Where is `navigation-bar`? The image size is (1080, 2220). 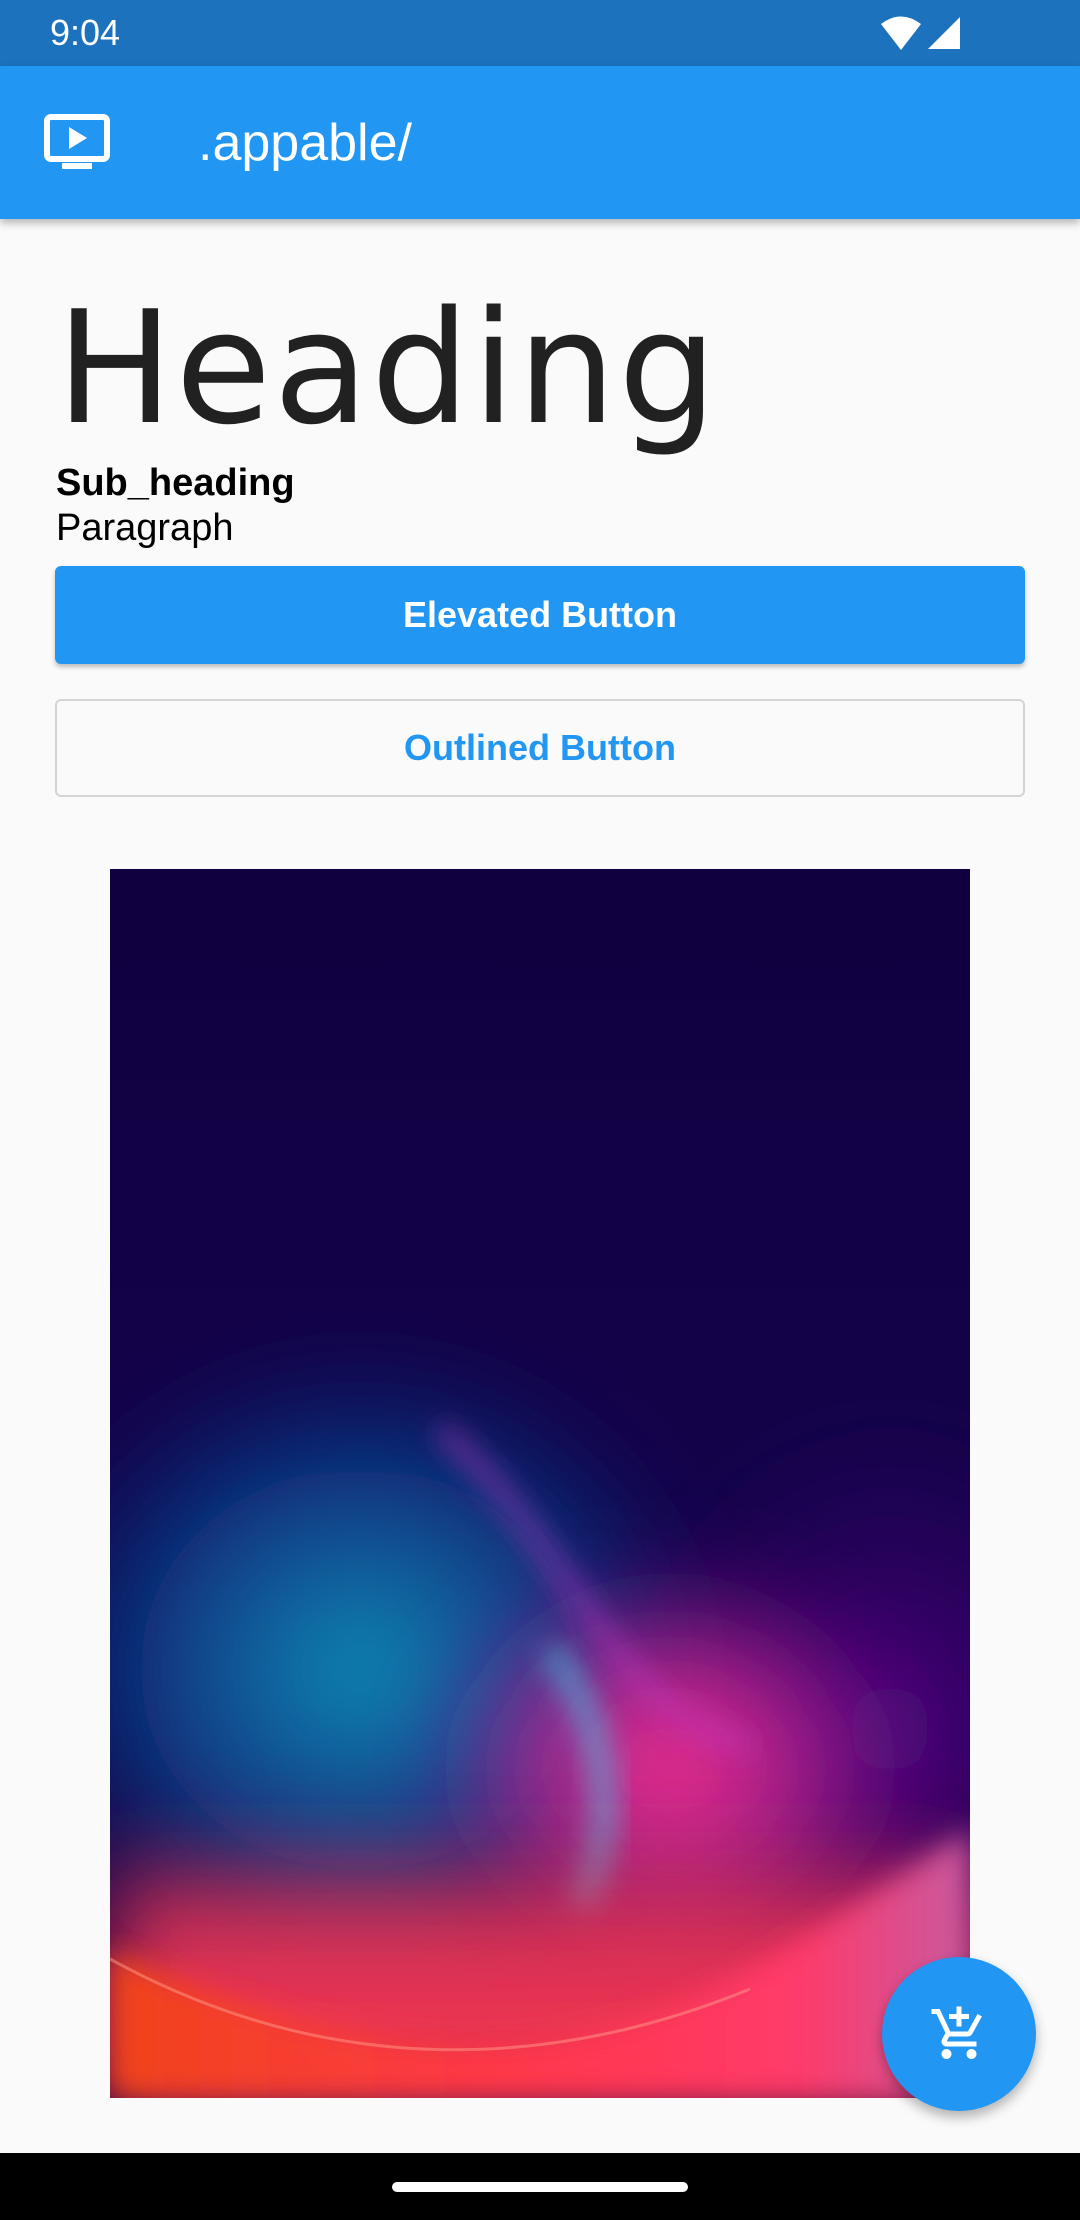 navigation-bar is located at coordinates (540, 2186).